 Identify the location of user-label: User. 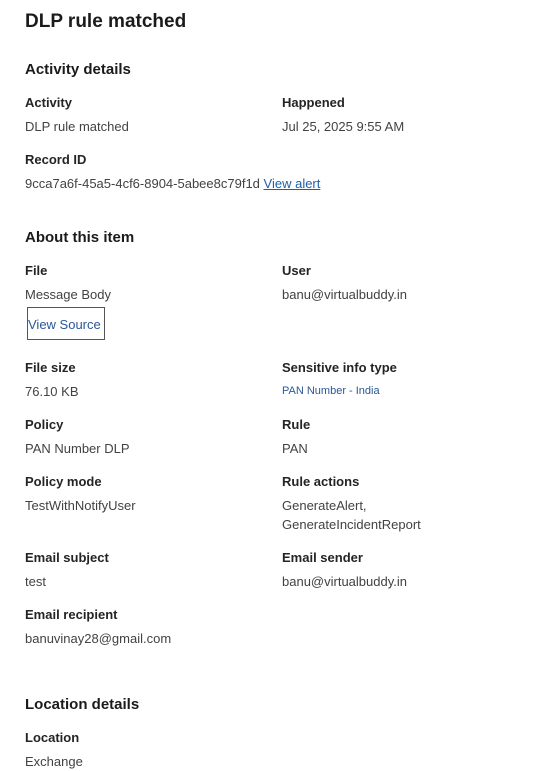
(296, 270).